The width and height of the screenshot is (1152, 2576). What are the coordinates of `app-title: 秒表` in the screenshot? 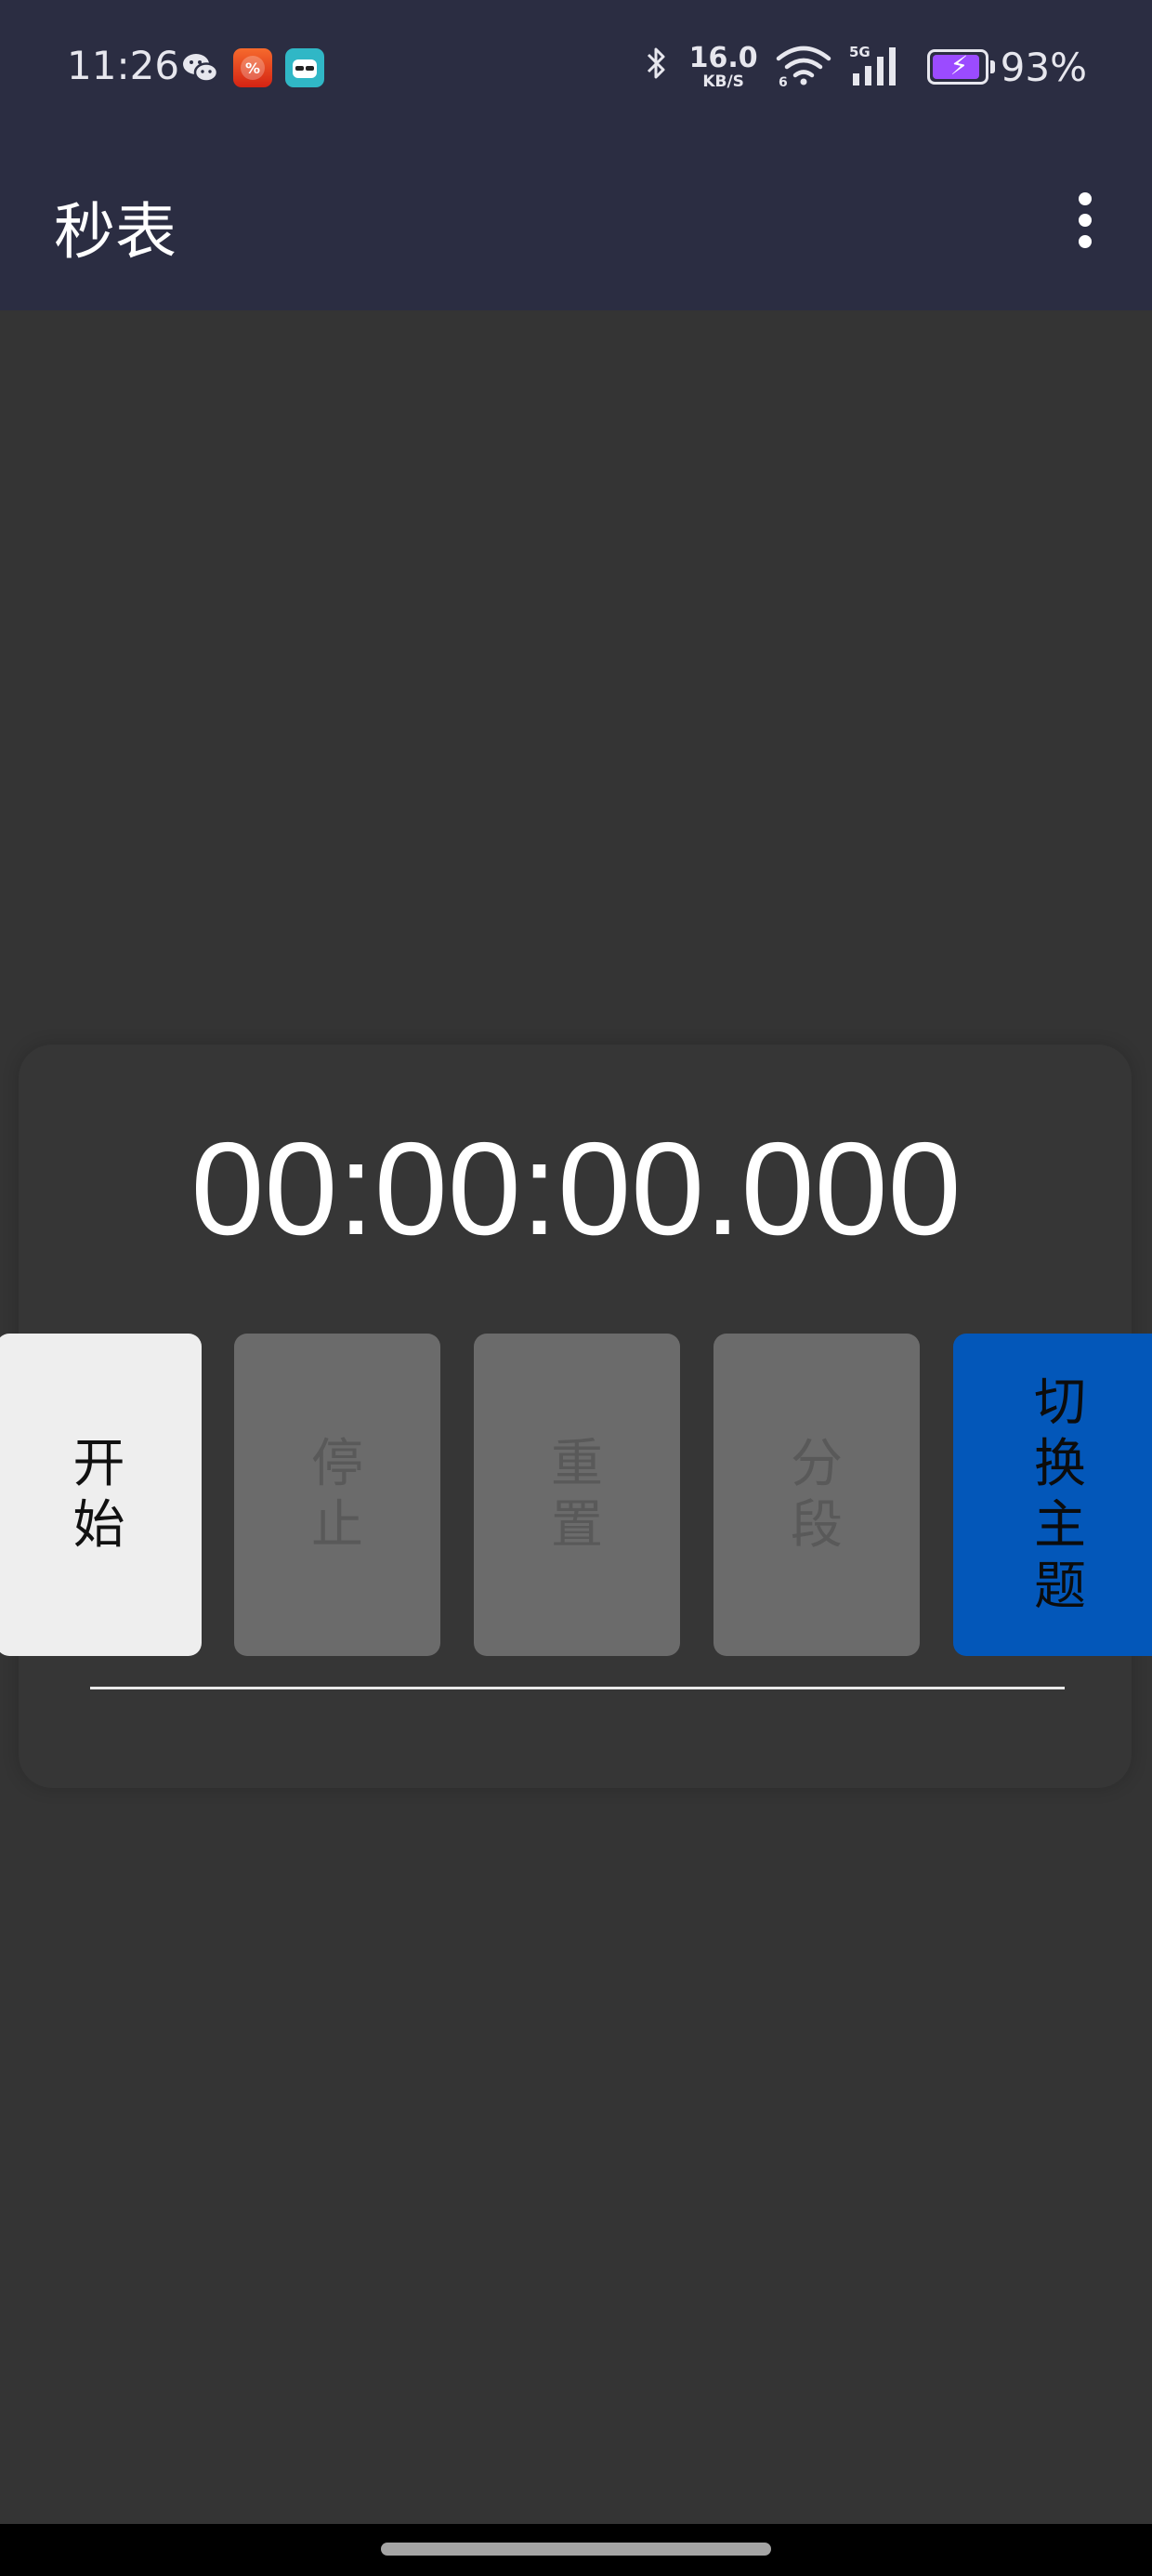 It's located at (115, 232).